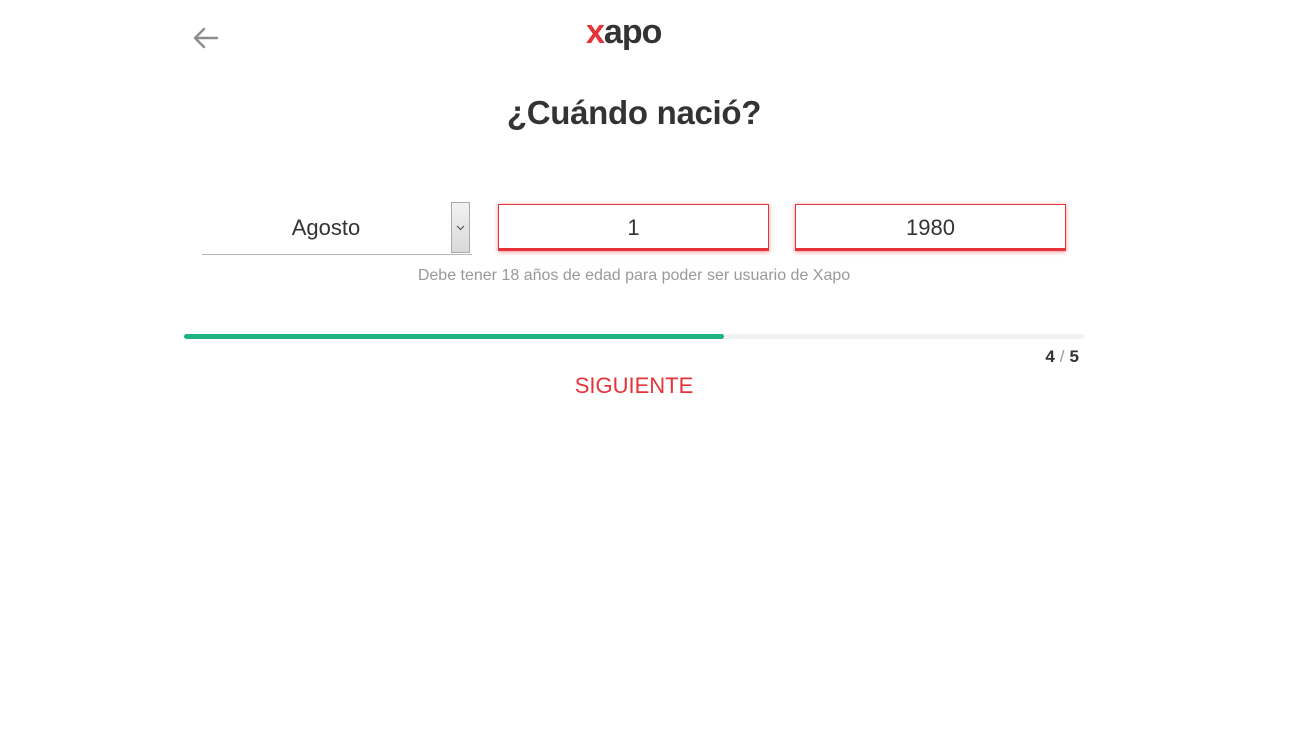 Image resolution: width=1312 pixels, height=738 pixels. Describe the element at coordinates (633, 227) in the screenshot. I see `day-input` at that location.